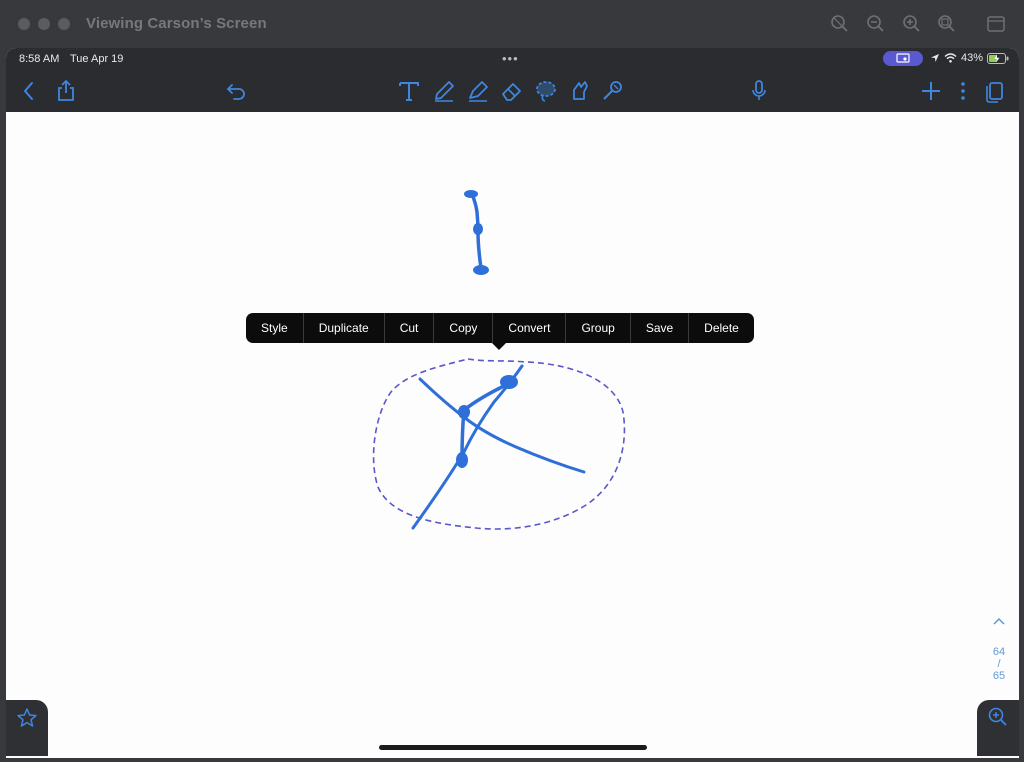 Image resolution: width=1024 pixels, height=762 pixels. I want to click on zoom-fit-icon, so click(947, 24).